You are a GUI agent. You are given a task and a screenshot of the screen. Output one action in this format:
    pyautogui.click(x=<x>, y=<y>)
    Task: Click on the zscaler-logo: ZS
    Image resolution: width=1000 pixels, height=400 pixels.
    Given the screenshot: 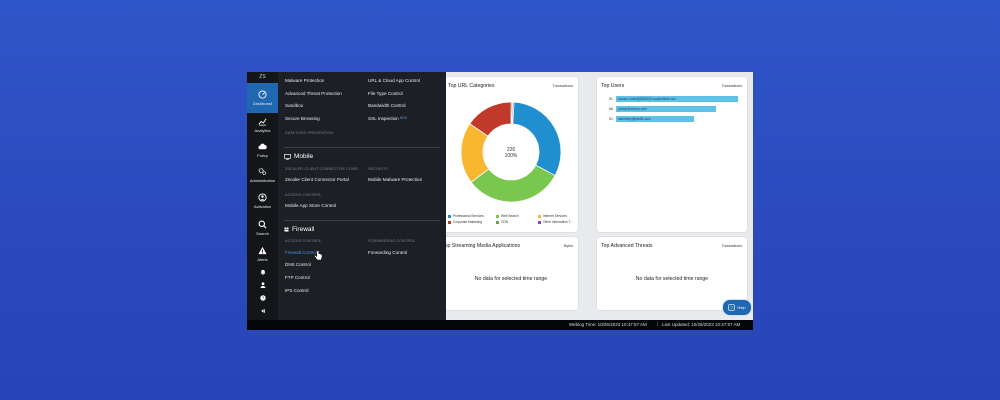 What is the action you would take?
    pyautogui.click(x=262, y=77)
    